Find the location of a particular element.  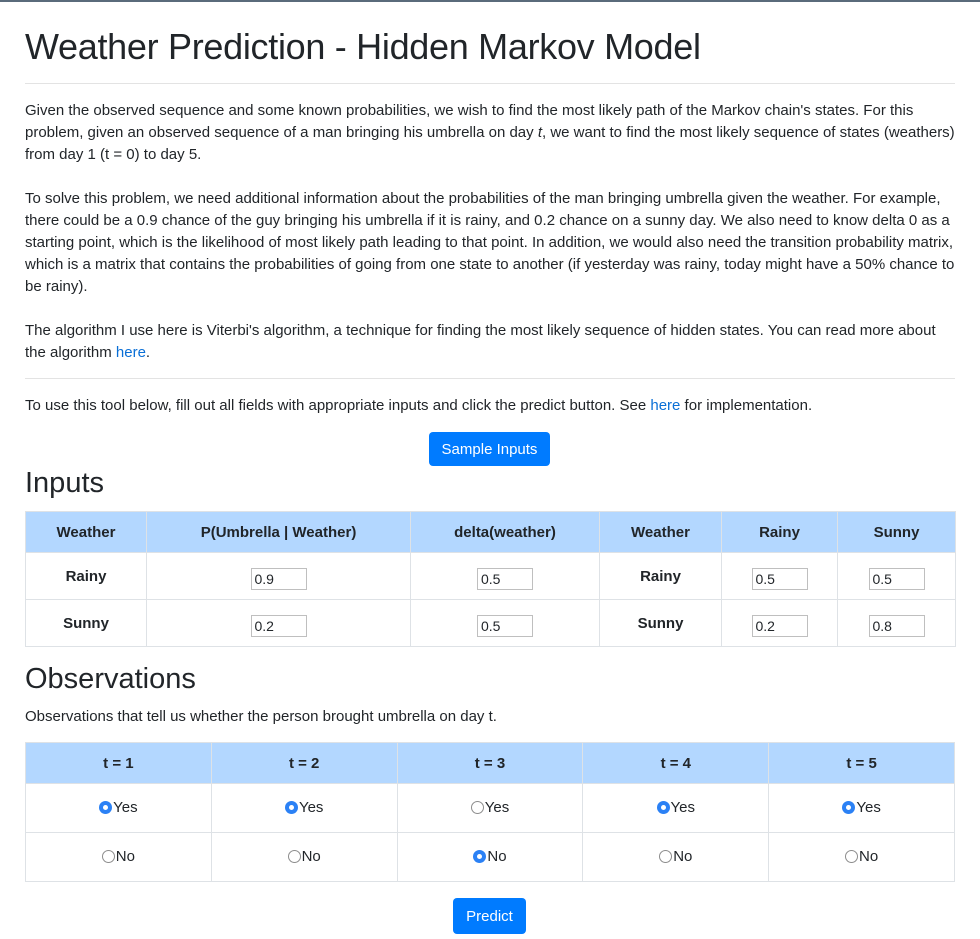

observations-header-row: t = 1 t = 2 t = 3 t = 4 t = 5 is located at coordinates (490, 763).